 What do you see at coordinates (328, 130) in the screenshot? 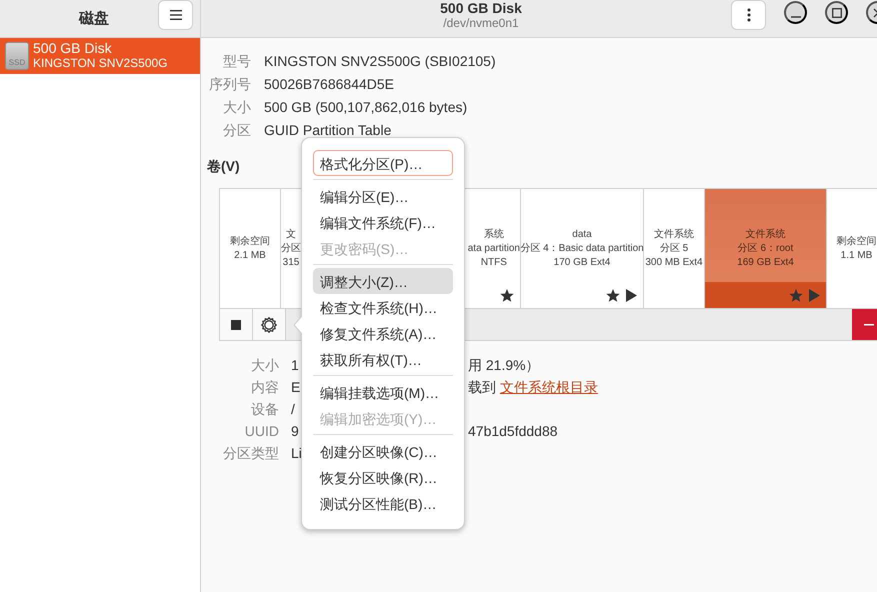
I see `field-value: GUID Partition Table` at bounding box center [328, 130].